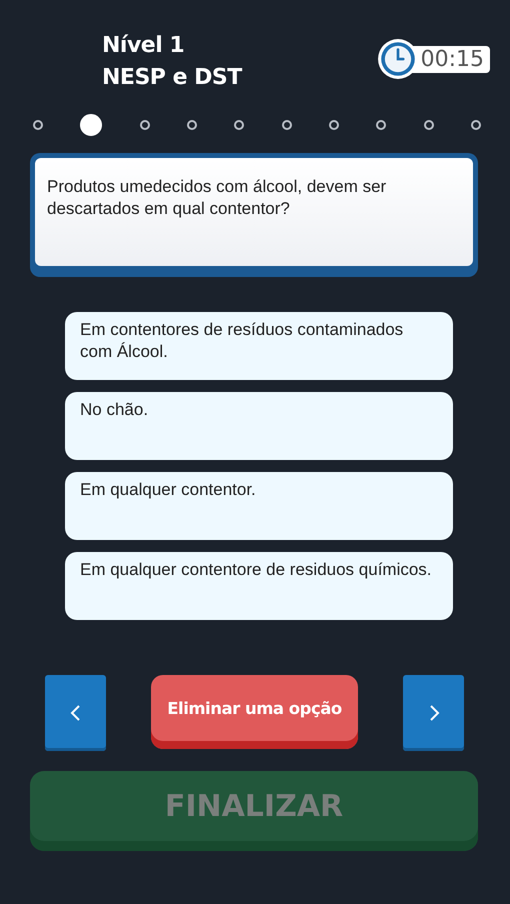 This screenshot has height=904, width=510. Describe the element at coordinates (259, 506) in the screenshot. I see `answer-option: Em qualquer contentor.` at that location.